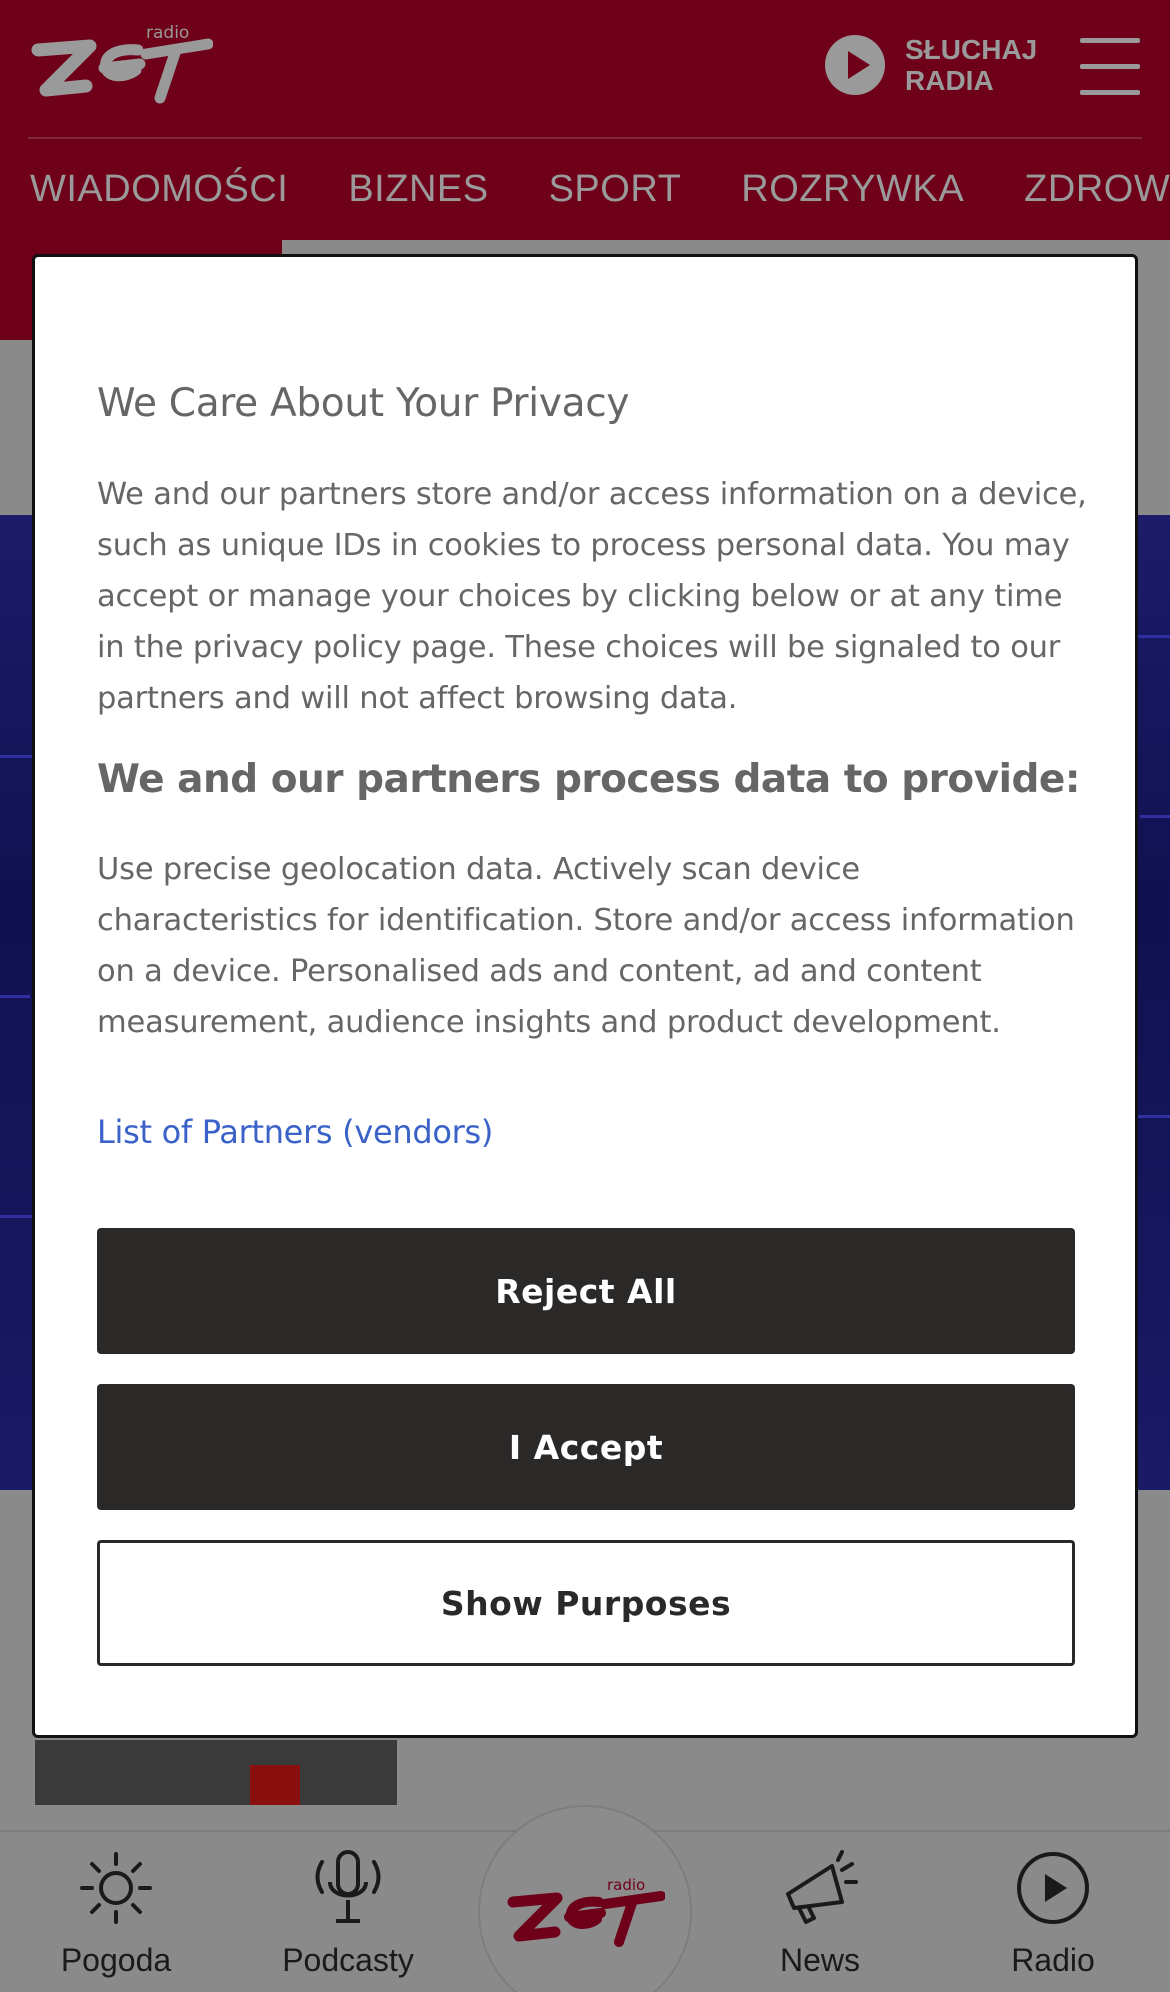 Image resolution: width=1170 pixels, height=1992 pixels. Describe the element at coordinates (363, 403) in the screenshot. I see `consent-title: We Care About Your Privacy` at that location.